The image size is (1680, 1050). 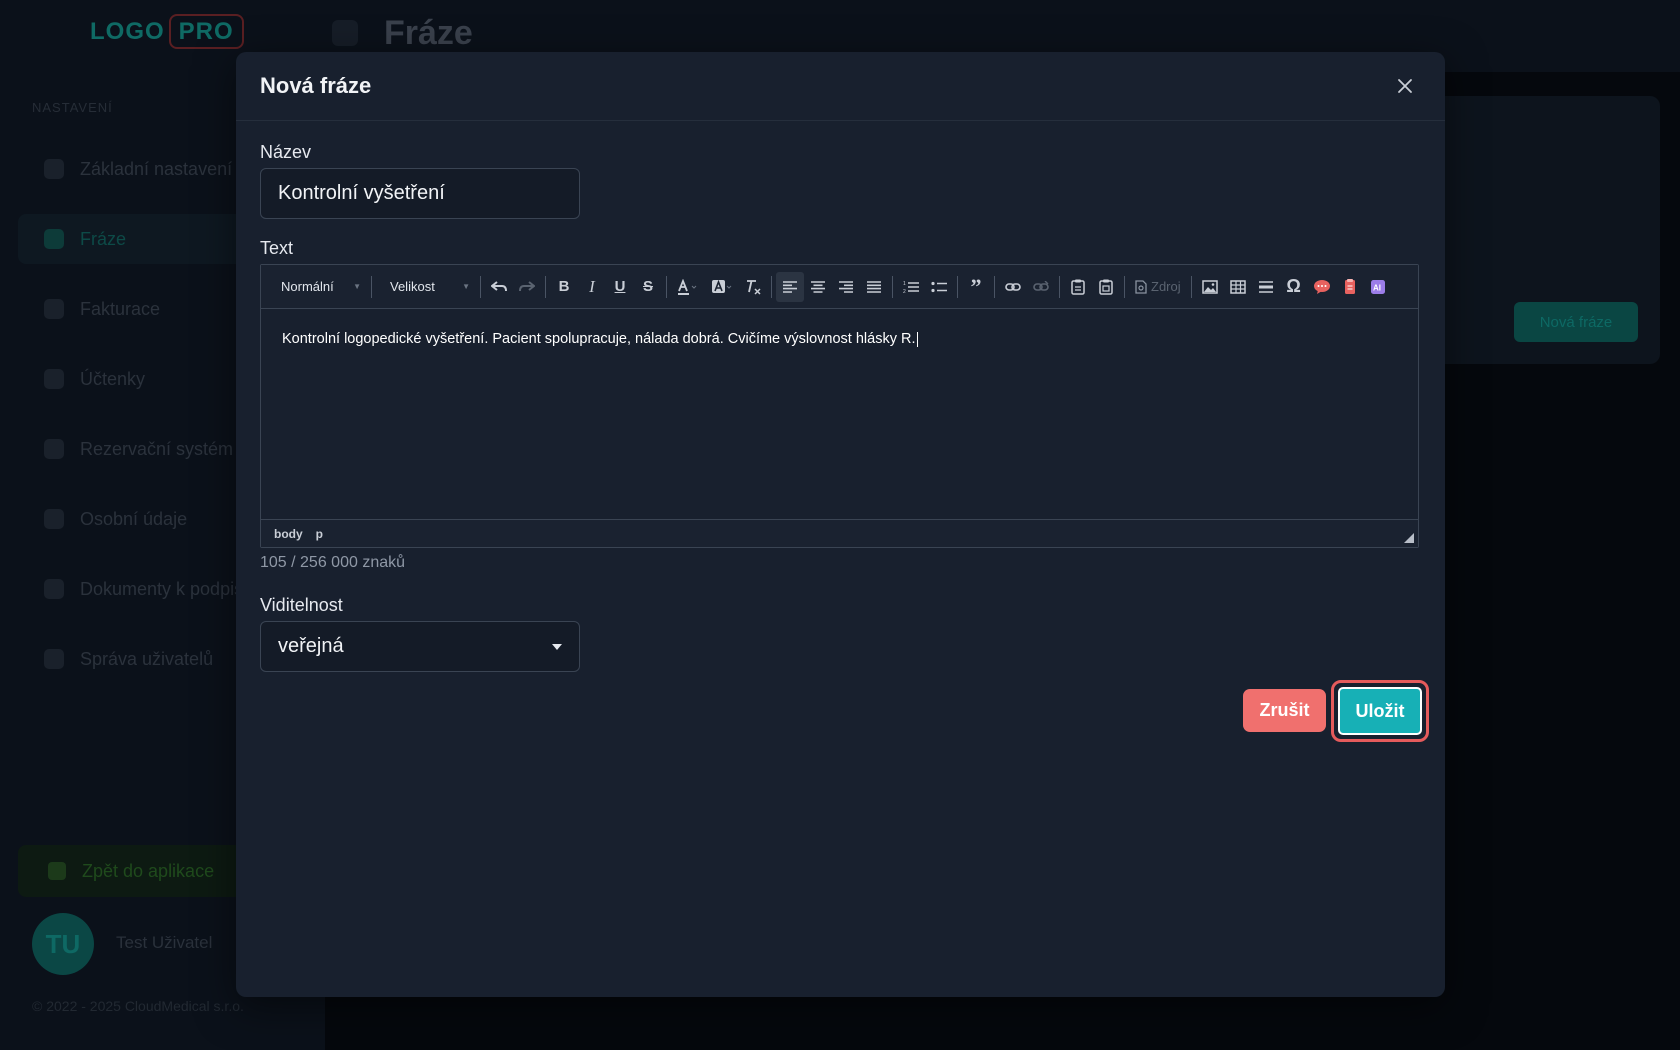 What do you see at coordinates (333, 562) in the screenshot?
I see `character-count: 105 / 256 000 znaků` at bounding box center [333, 562].